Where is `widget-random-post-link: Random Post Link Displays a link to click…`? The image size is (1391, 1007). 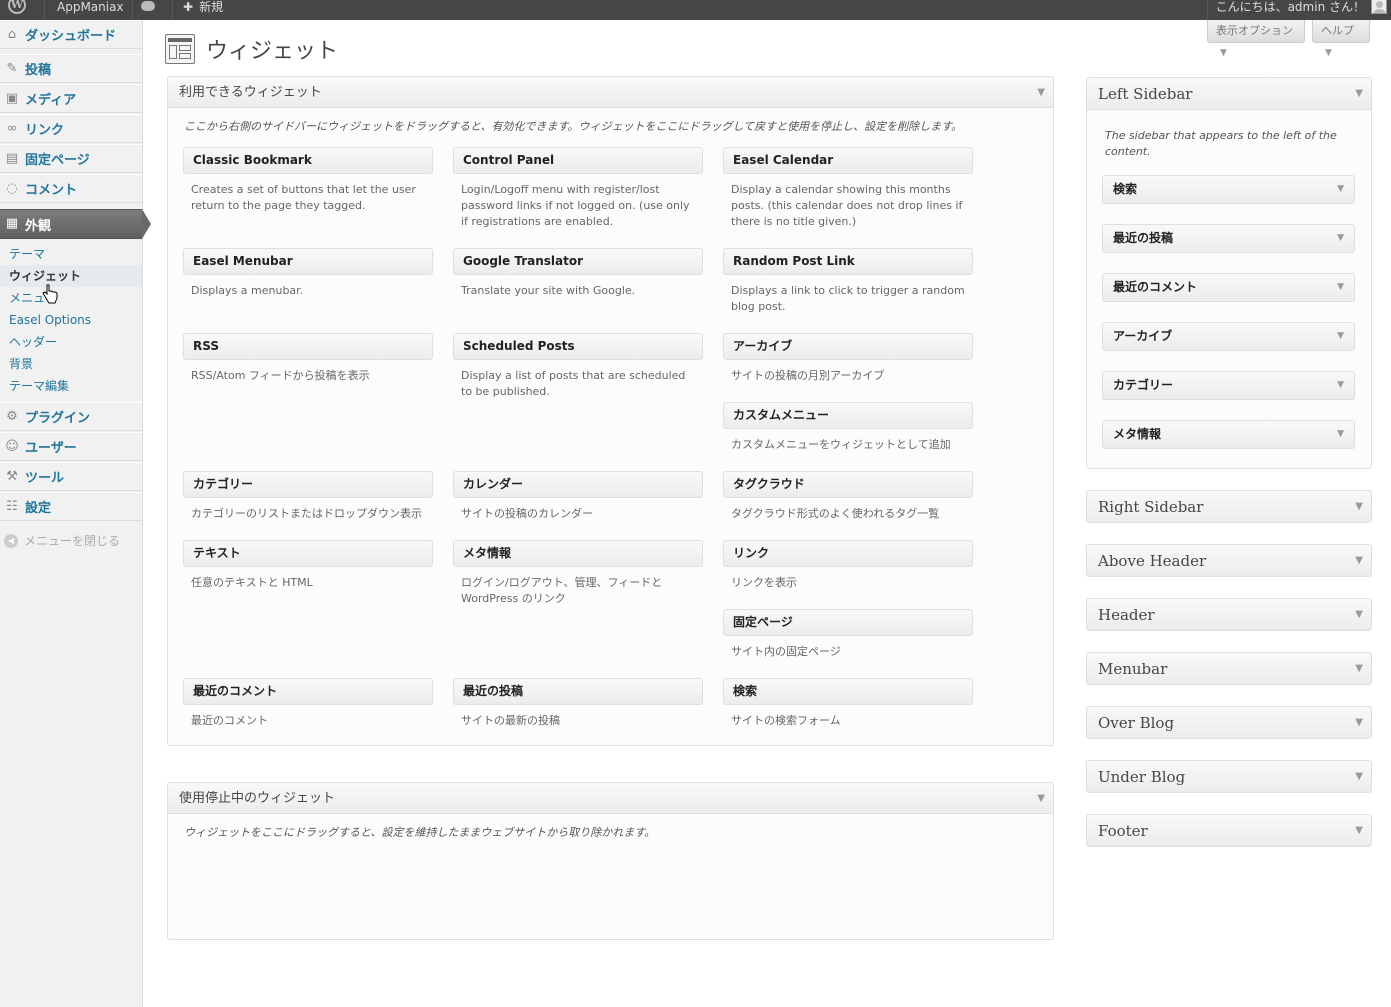
widget-random-post-link: Random Post Link Displays a link to click… is located at coordinates (848, 281).